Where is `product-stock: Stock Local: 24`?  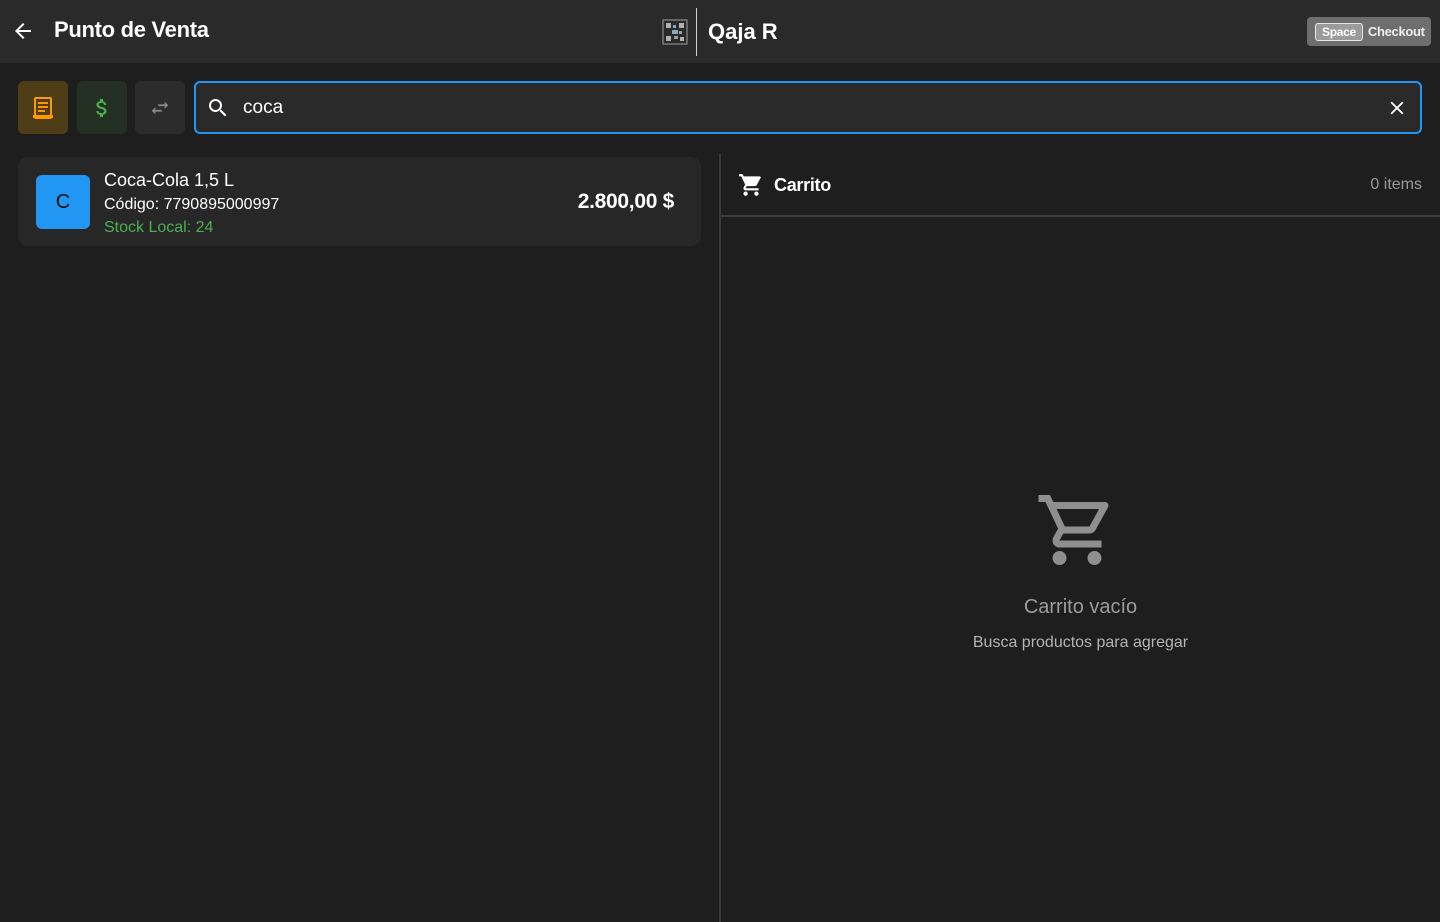
product-stock: Stock Local: 24 is located at coordinates (159, 227).